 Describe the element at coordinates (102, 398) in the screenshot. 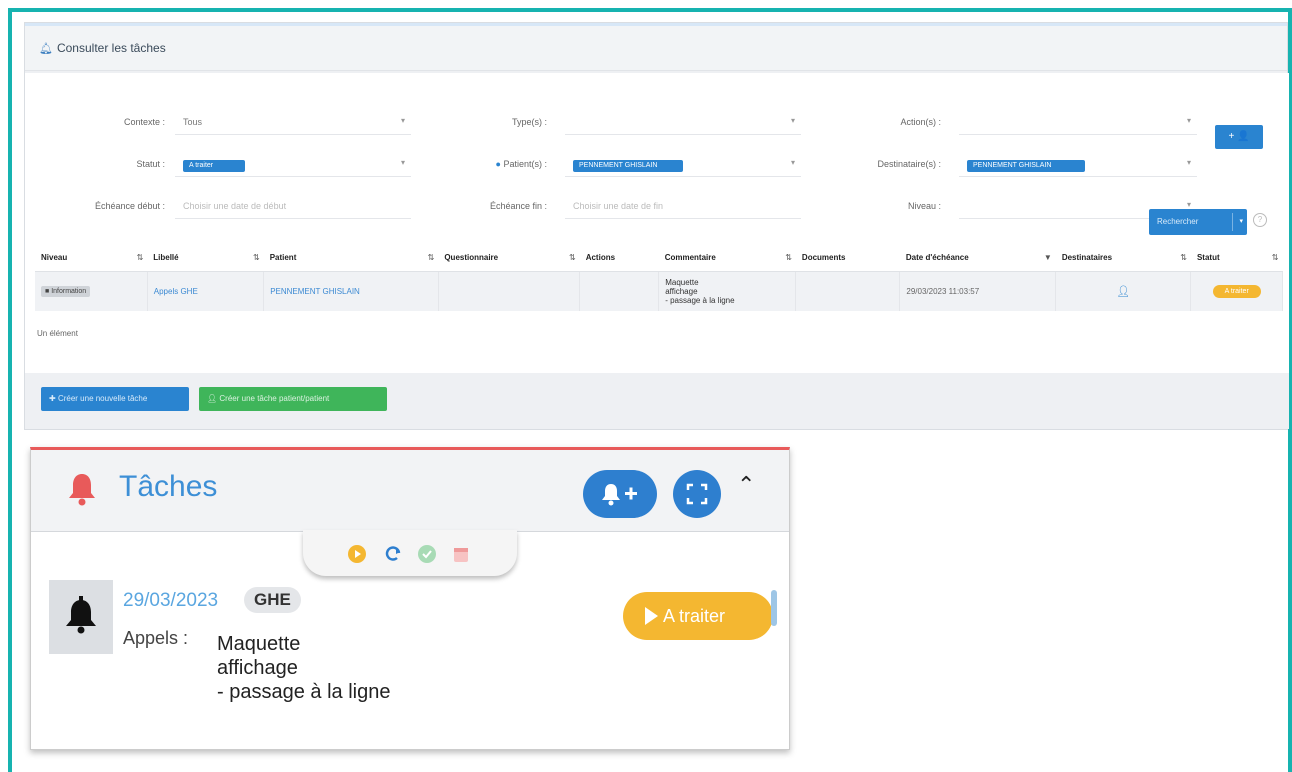

I see `new-task-button-label: Créer une nouvelle tâche` at that location.